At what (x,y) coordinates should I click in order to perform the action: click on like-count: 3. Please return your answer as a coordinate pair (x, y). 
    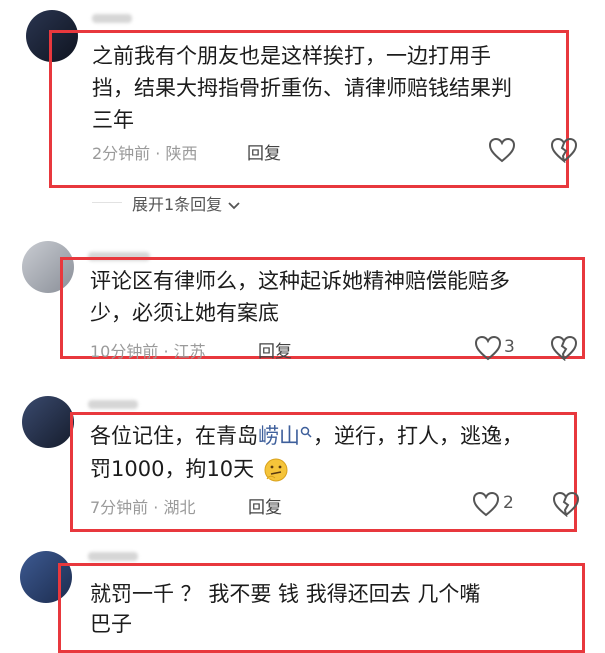
    Looking at the image, I should click on (509, 347).